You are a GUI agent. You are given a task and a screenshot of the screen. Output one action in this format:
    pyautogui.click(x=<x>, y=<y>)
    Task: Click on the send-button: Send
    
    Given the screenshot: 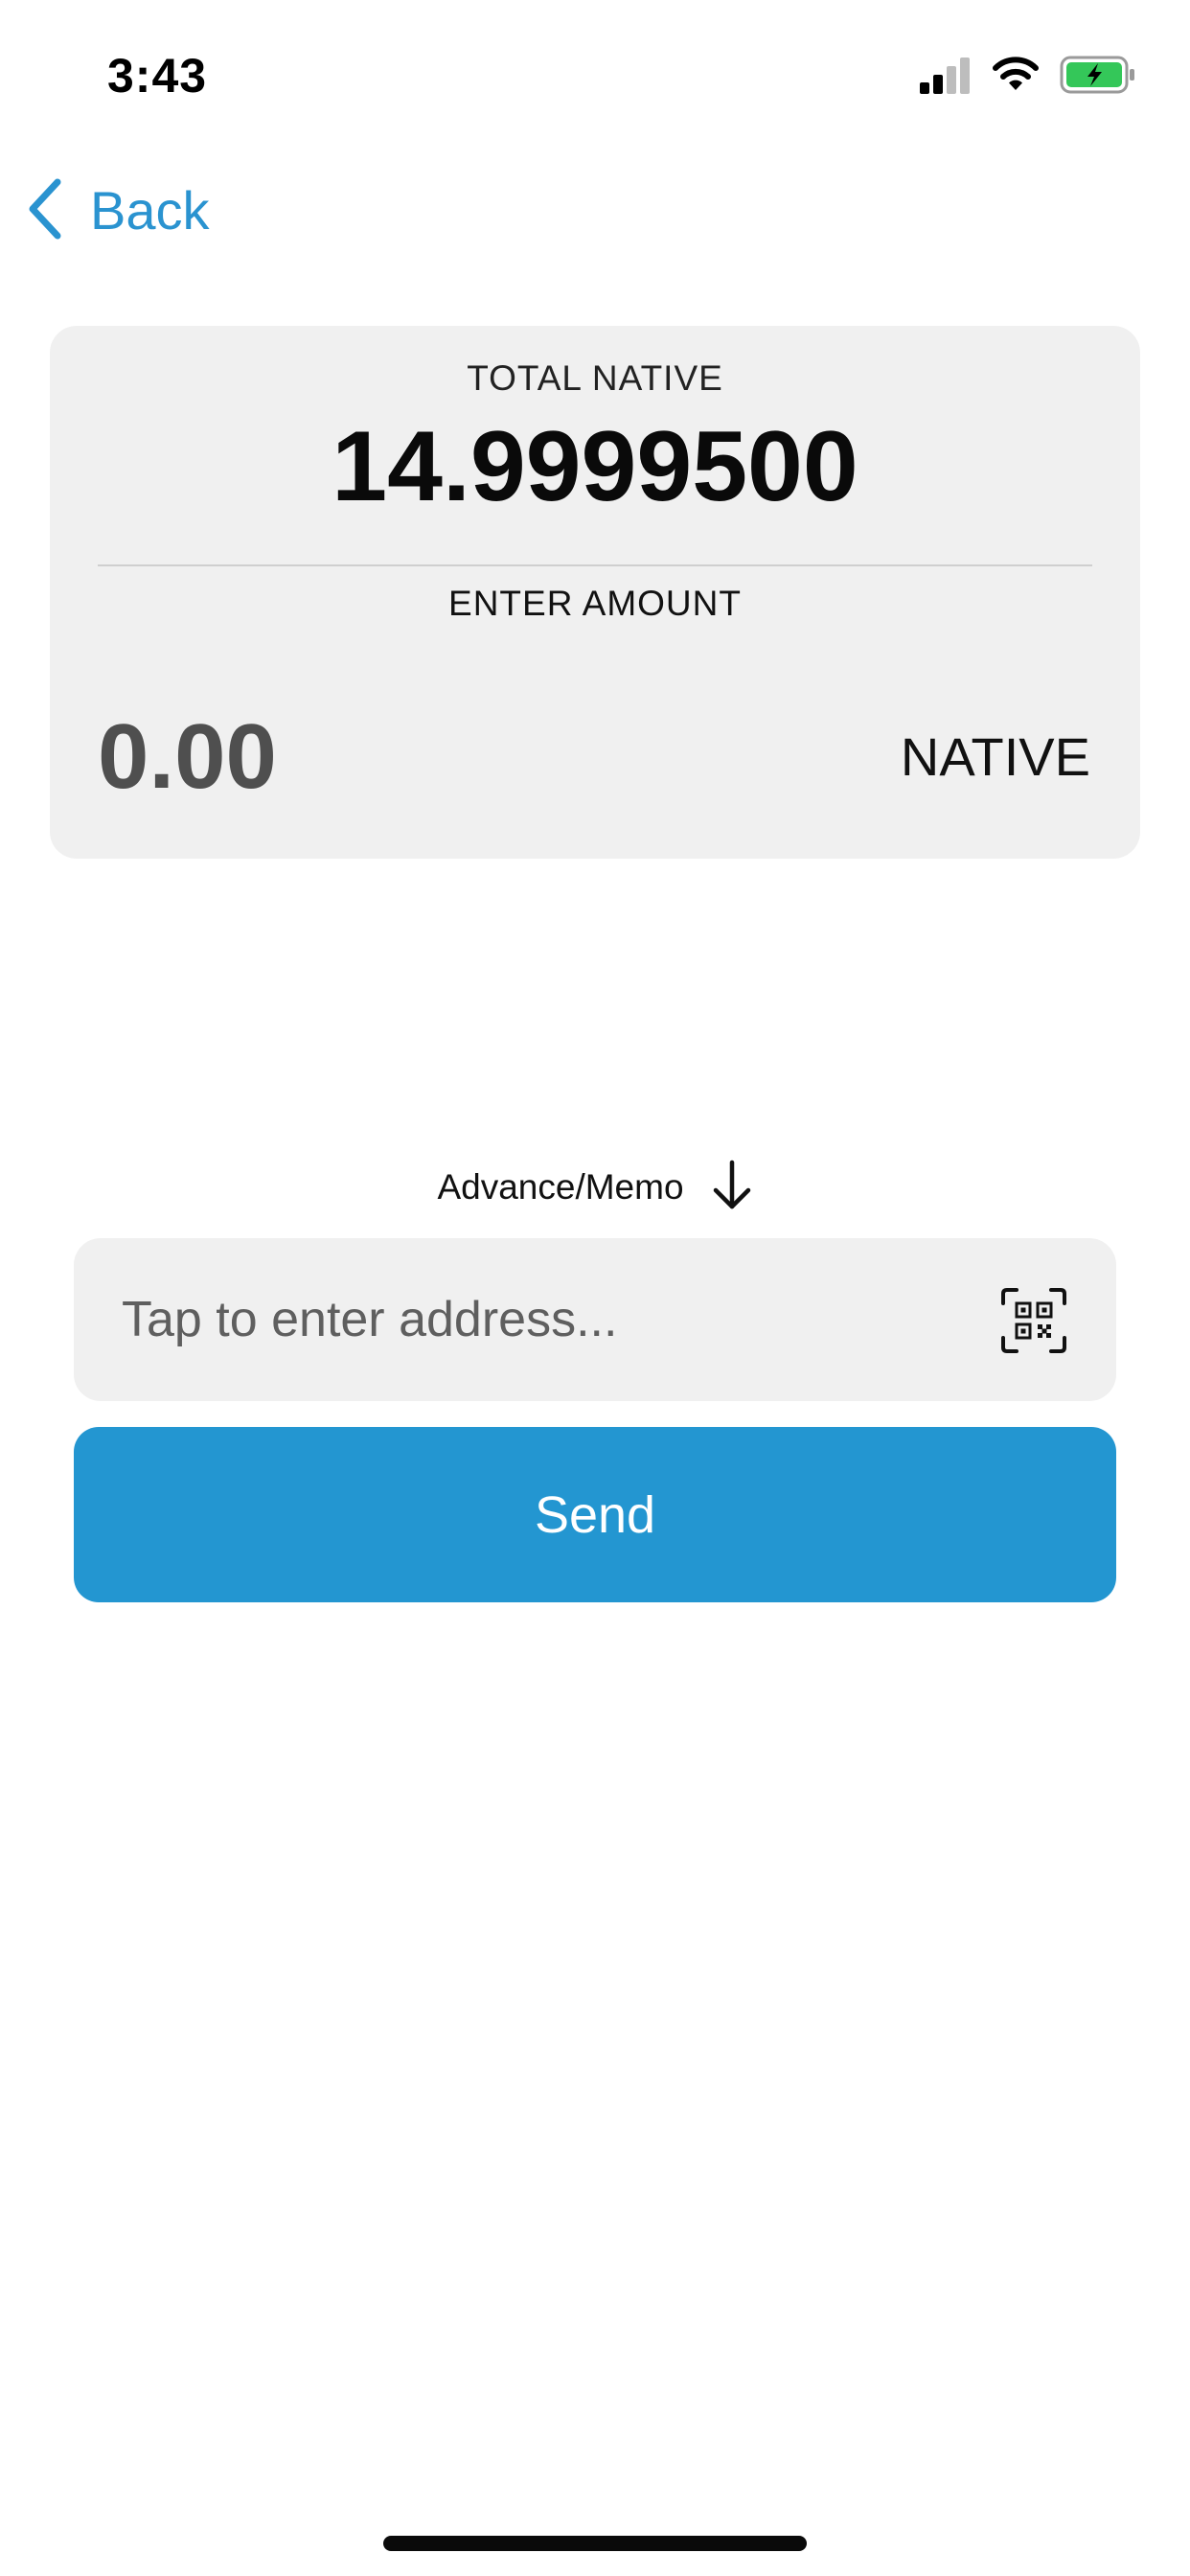 What is the action you would take?
    pyautogui.click(x=595, y=1514)
    